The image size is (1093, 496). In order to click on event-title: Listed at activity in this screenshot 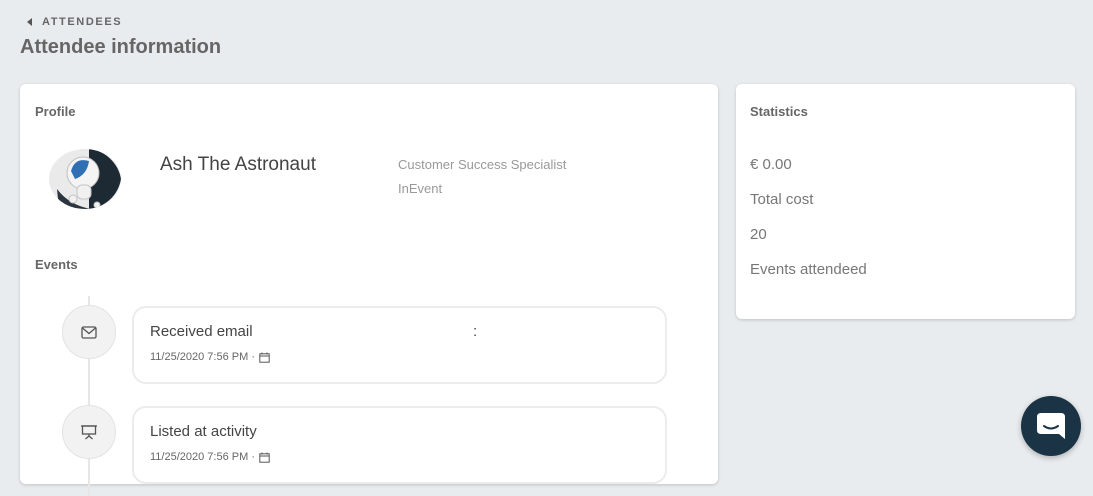, I will do `click(203, 431)`.